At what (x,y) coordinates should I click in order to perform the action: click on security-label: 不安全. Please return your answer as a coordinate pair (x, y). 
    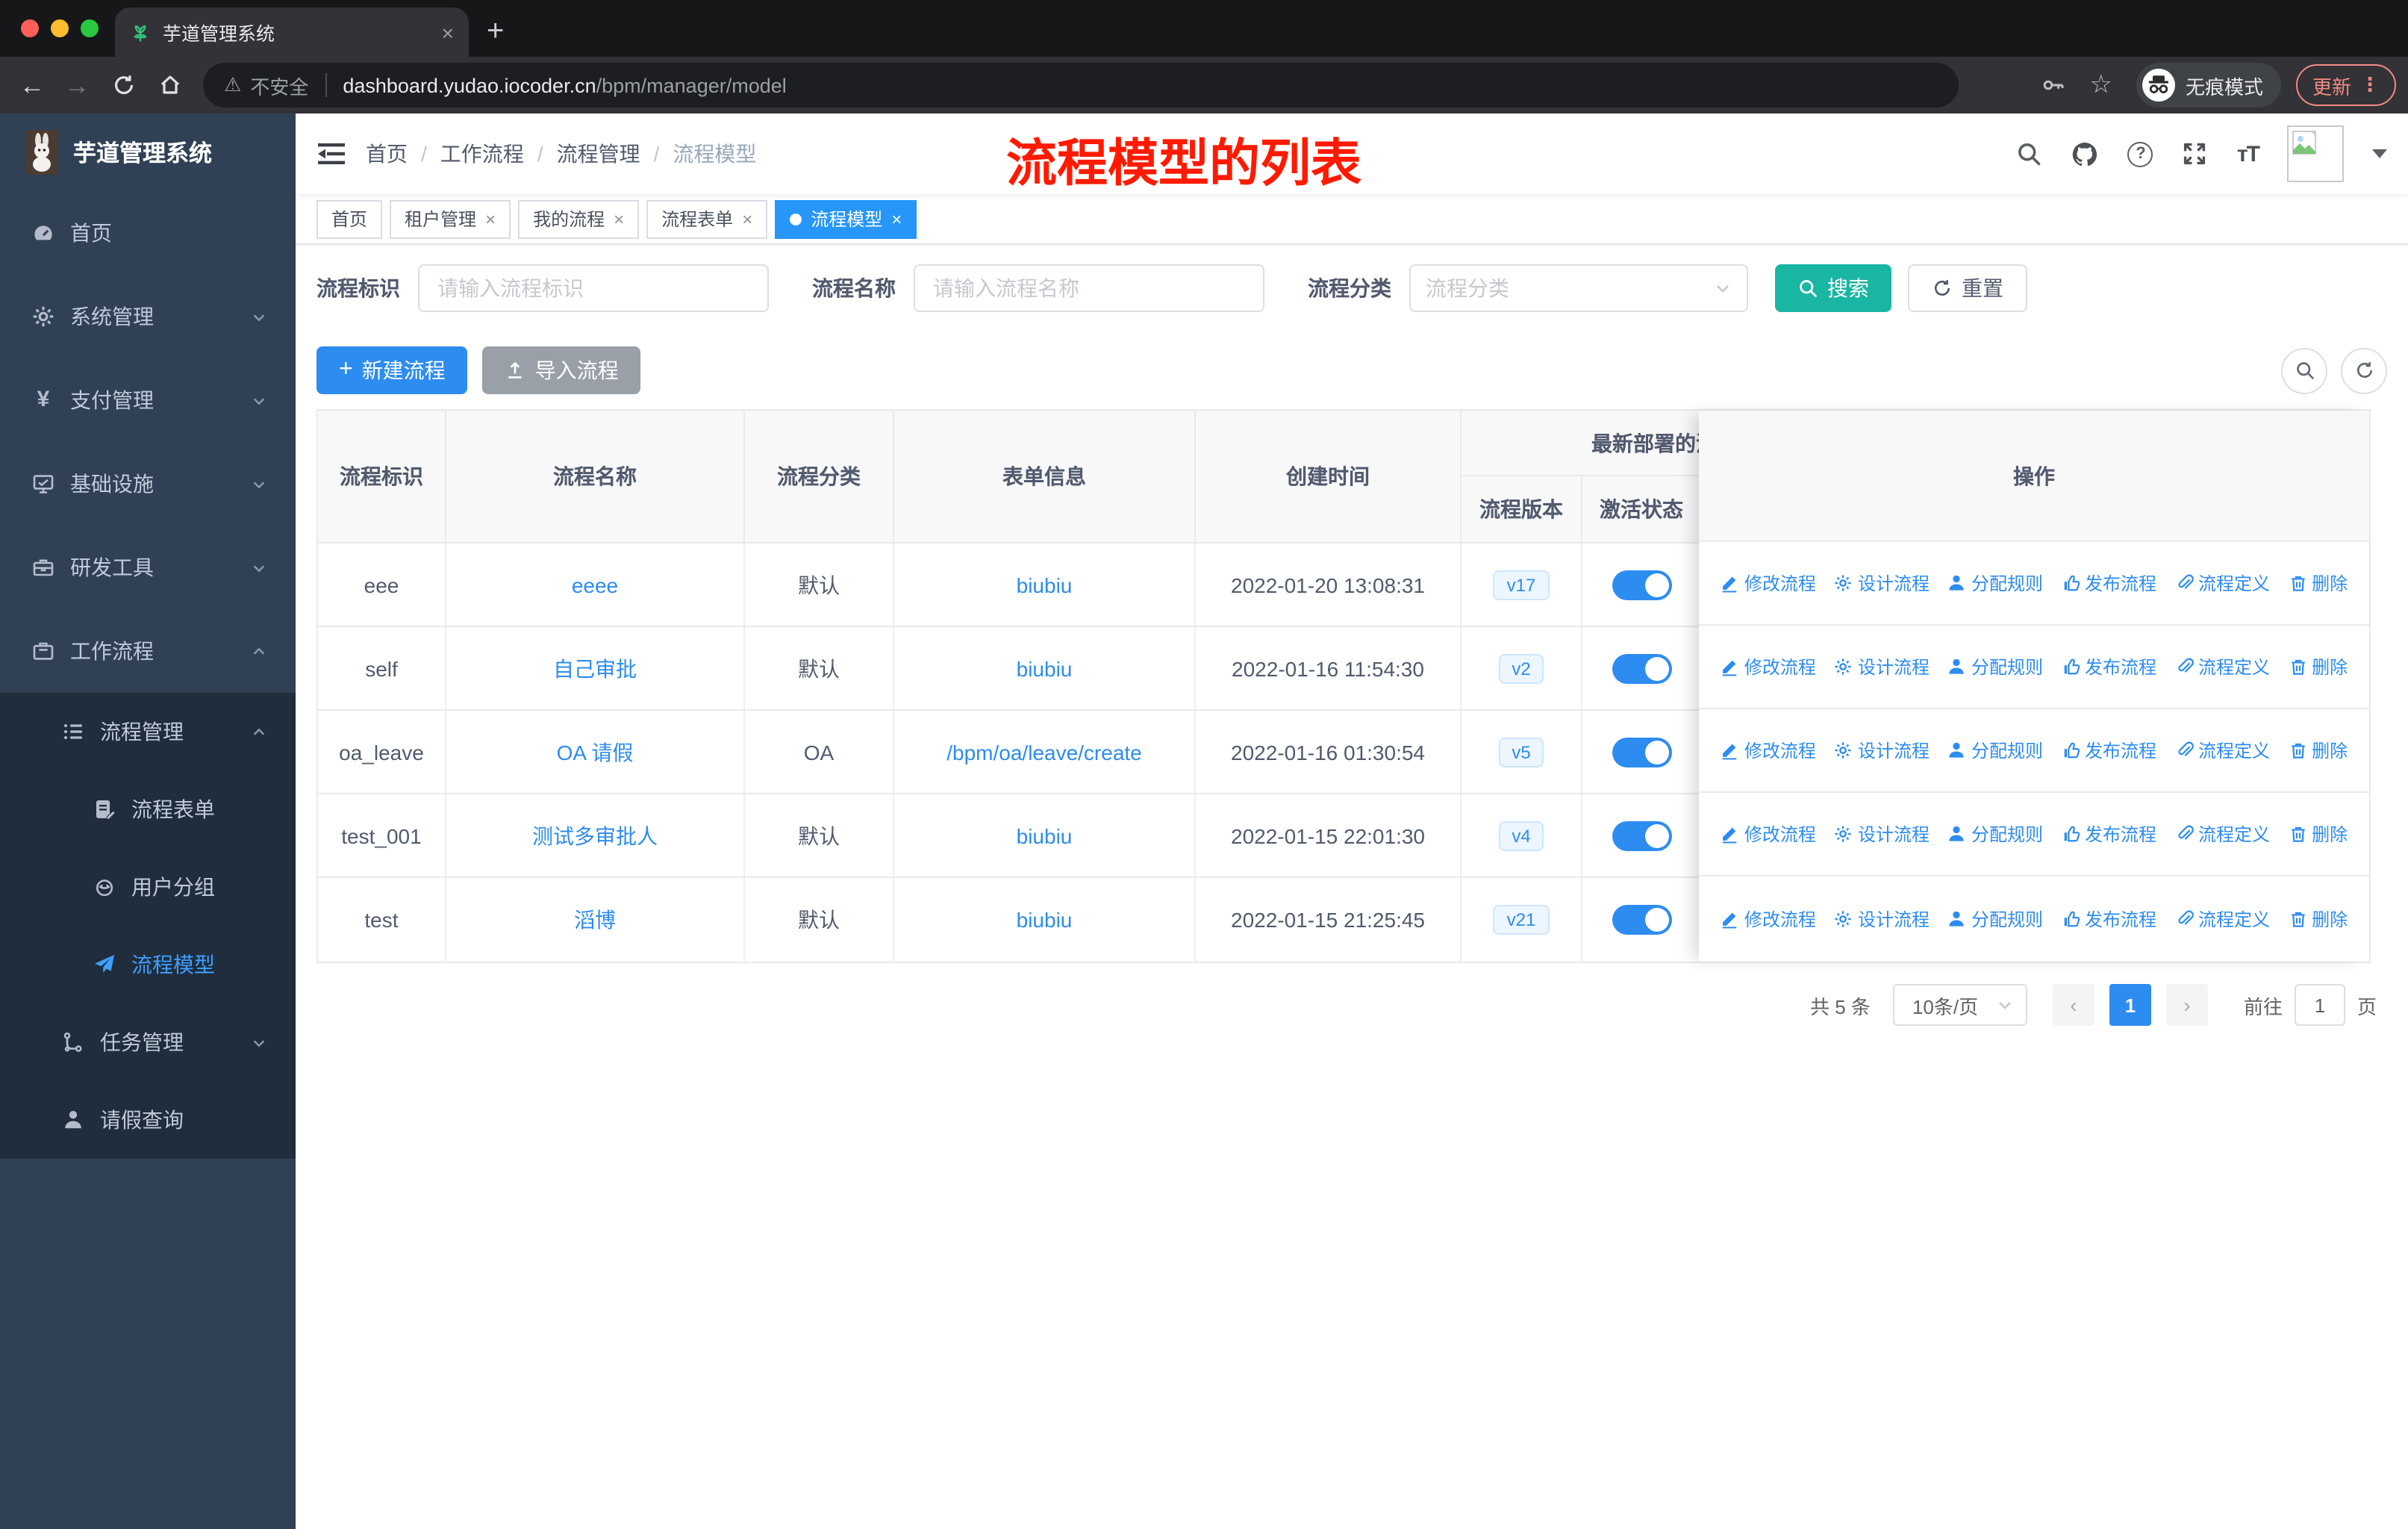
    Looking at the image, I should click on (279, 85).